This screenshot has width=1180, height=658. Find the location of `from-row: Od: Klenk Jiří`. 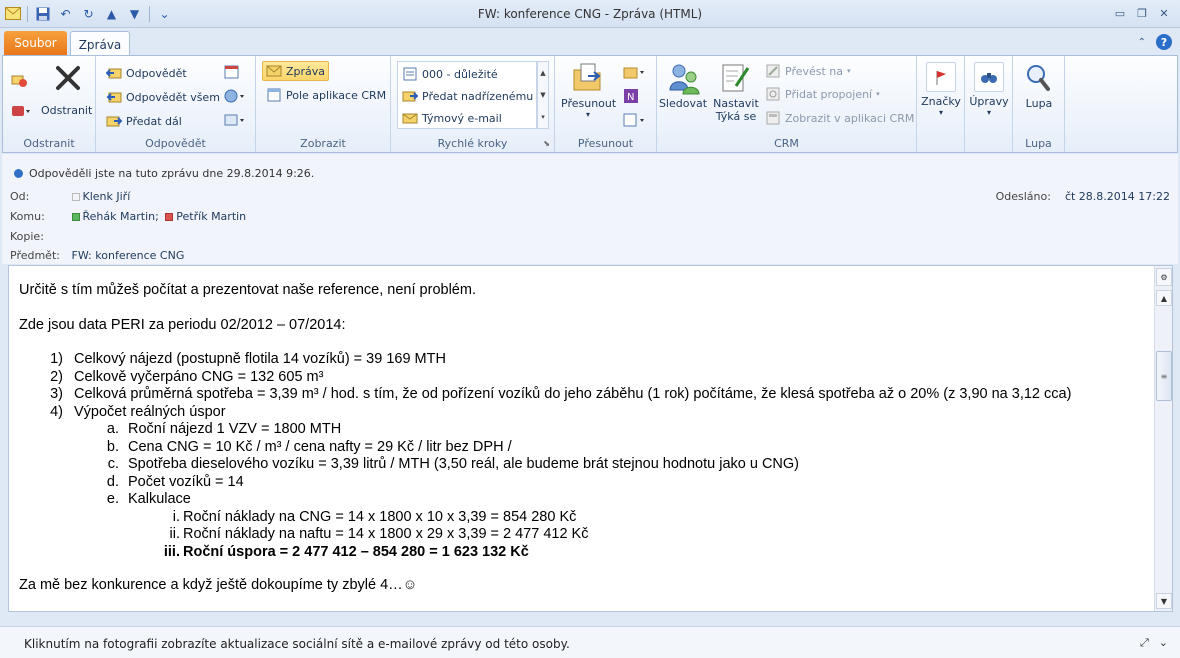

from-row: Od: Klenk Jiří is located at coordinates (70, 196).